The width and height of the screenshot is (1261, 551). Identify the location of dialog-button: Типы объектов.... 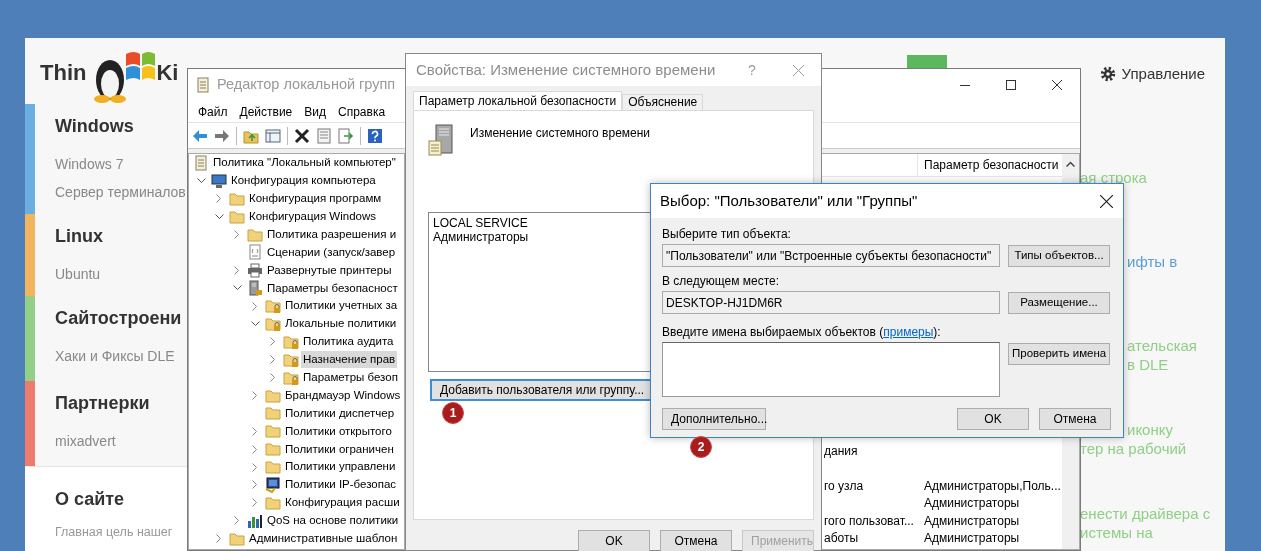
(1059, 255).